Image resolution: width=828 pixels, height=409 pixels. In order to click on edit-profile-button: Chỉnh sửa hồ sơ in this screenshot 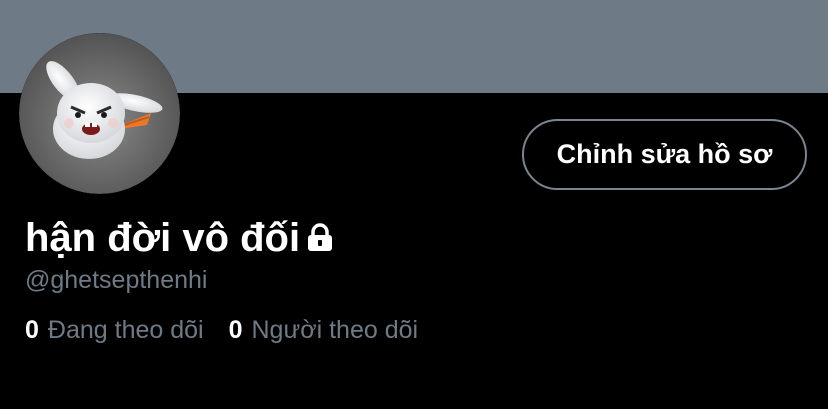, I will do `click(664, 154)`.